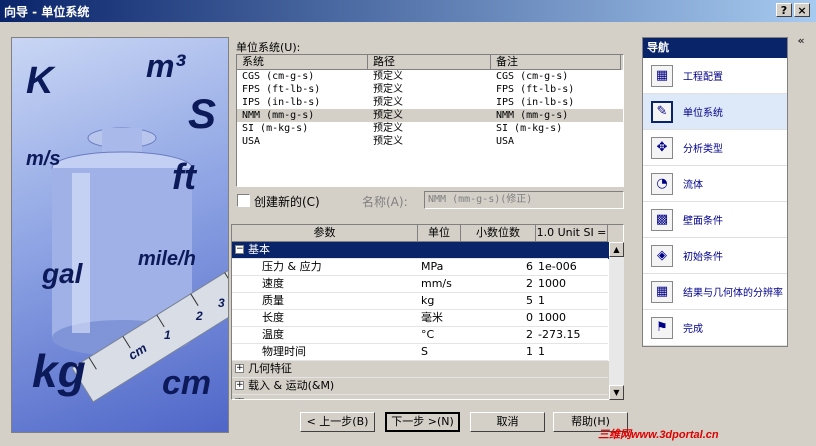 This screenshot has height=446, width=816. What do you see at coordinates (281, 102) in the screenshot?
I see `row-system: IPS (in-lb-s)` at bounding box center [281, 102].